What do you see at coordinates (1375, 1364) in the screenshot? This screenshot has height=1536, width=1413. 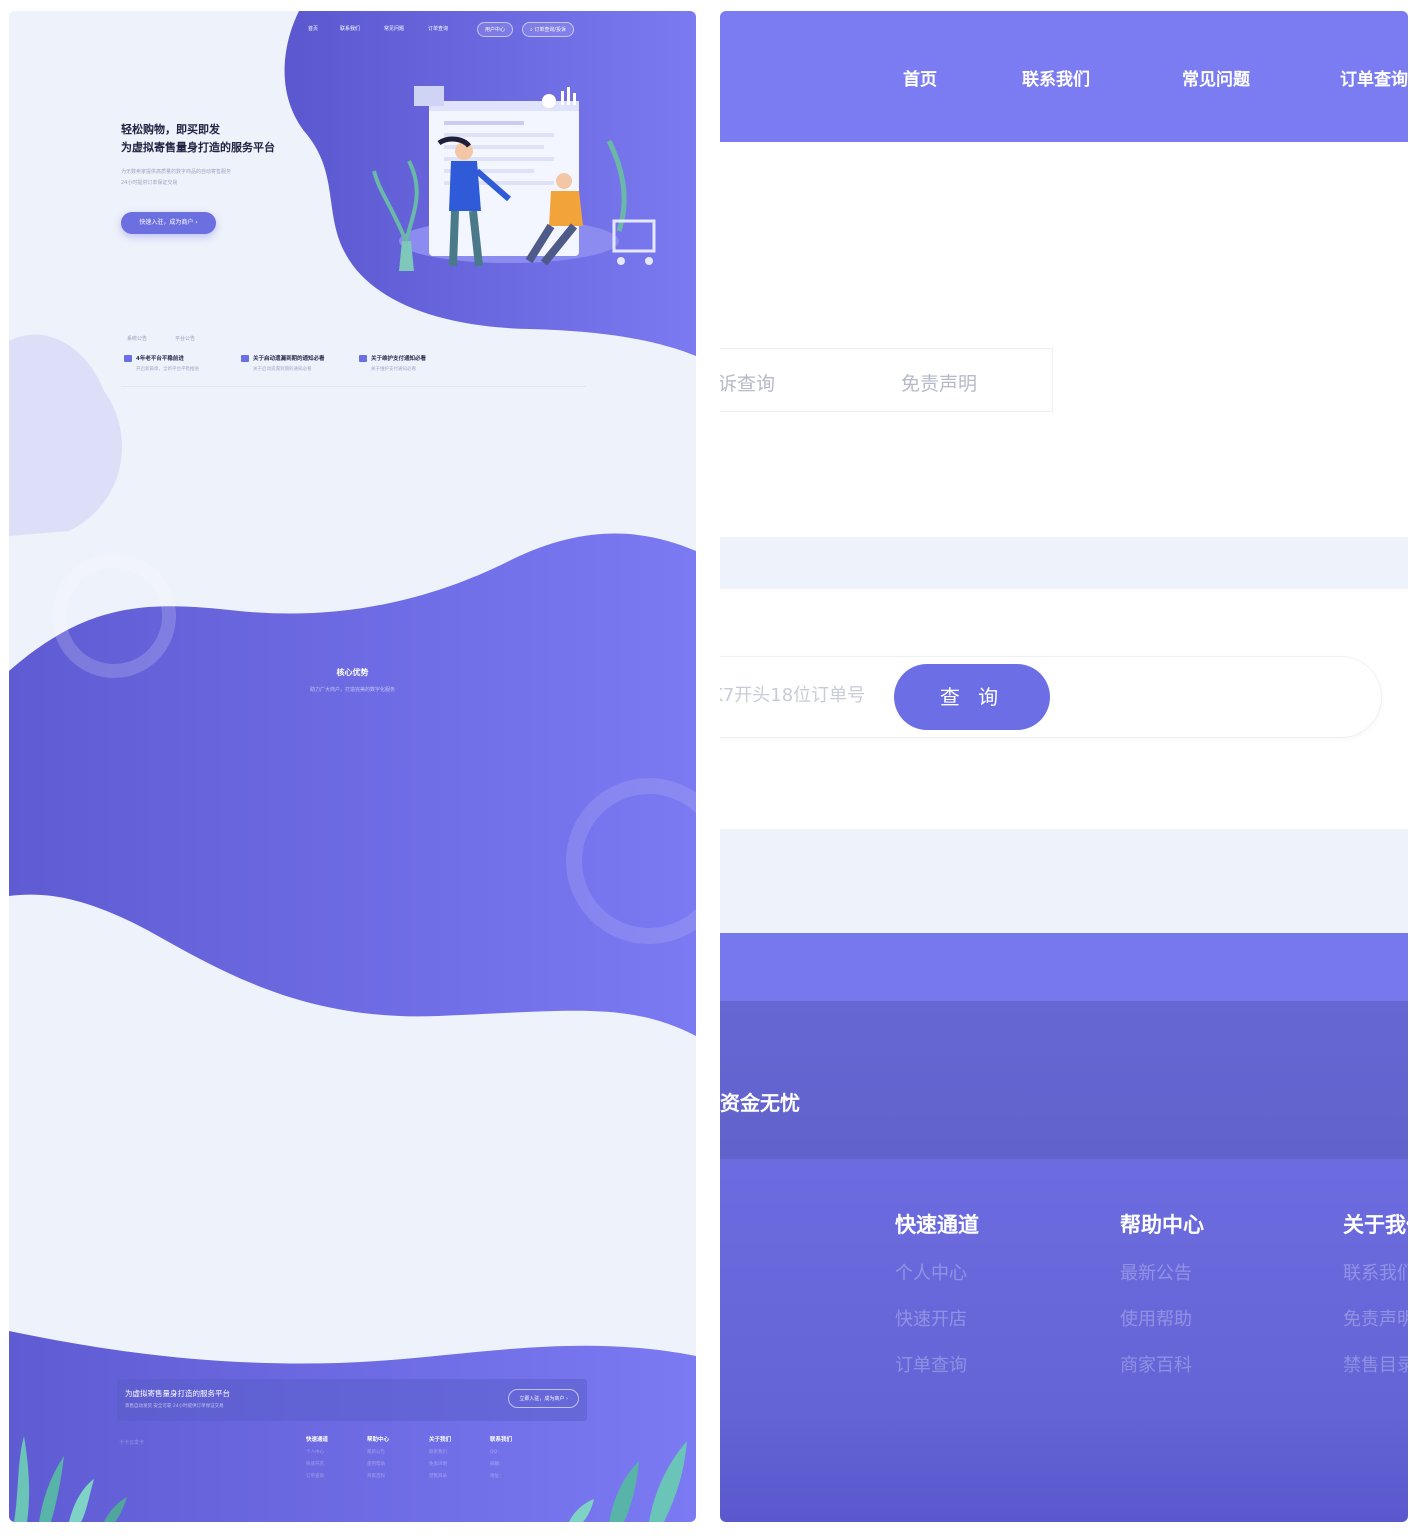 I see `footer-link-banned-list: 禁售目录` at bounding box center [1375, 1364].